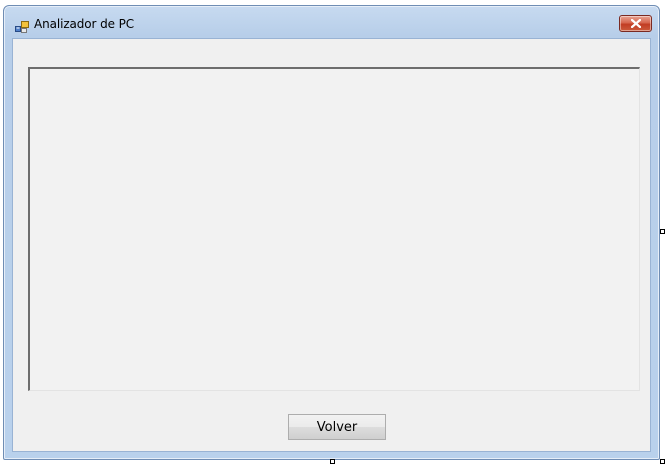 This screenshot has width=665, height=466. I want to click on resize-handle-bottom, so click(332, 461).